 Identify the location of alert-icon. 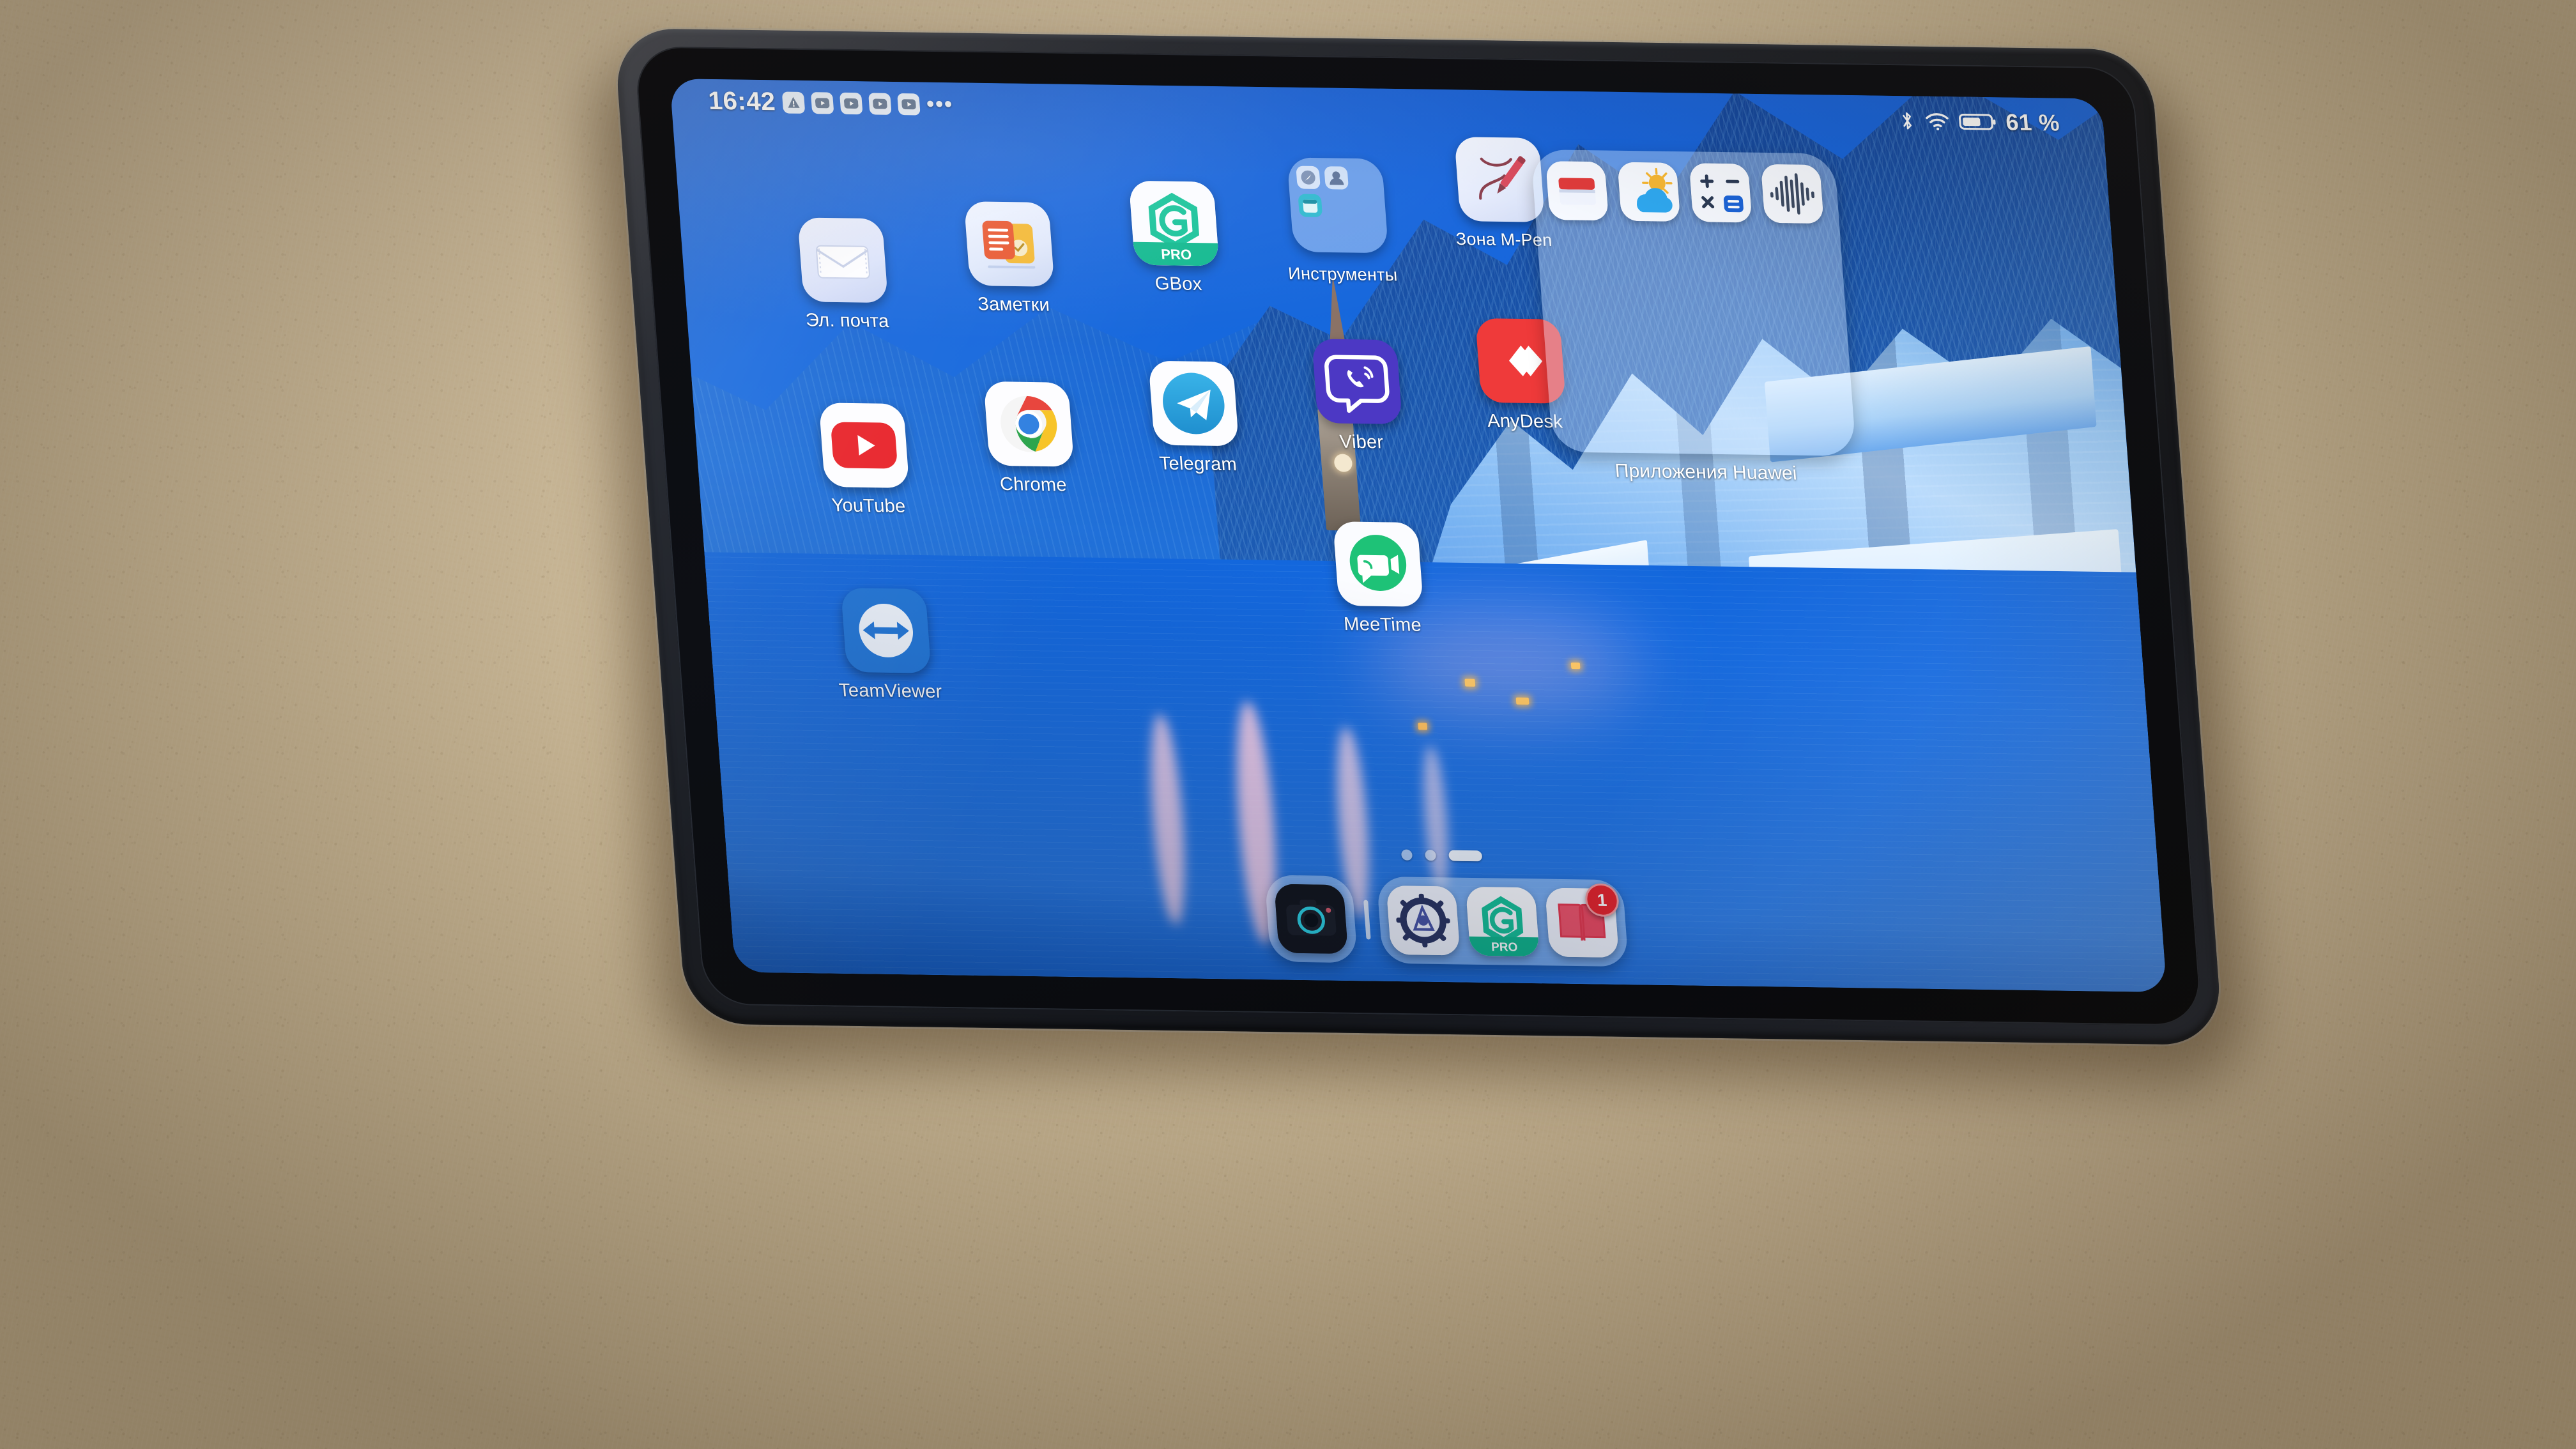
(793, 102).